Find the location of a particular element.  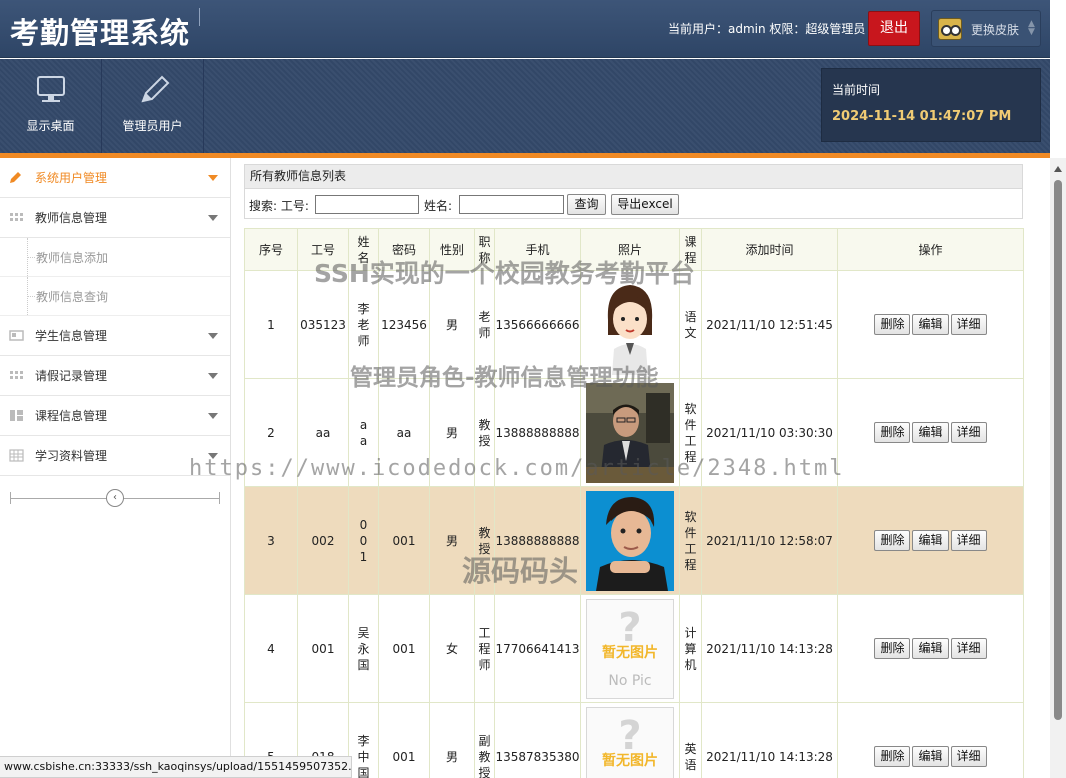

layout-icon is located at coordinates (16, 415).